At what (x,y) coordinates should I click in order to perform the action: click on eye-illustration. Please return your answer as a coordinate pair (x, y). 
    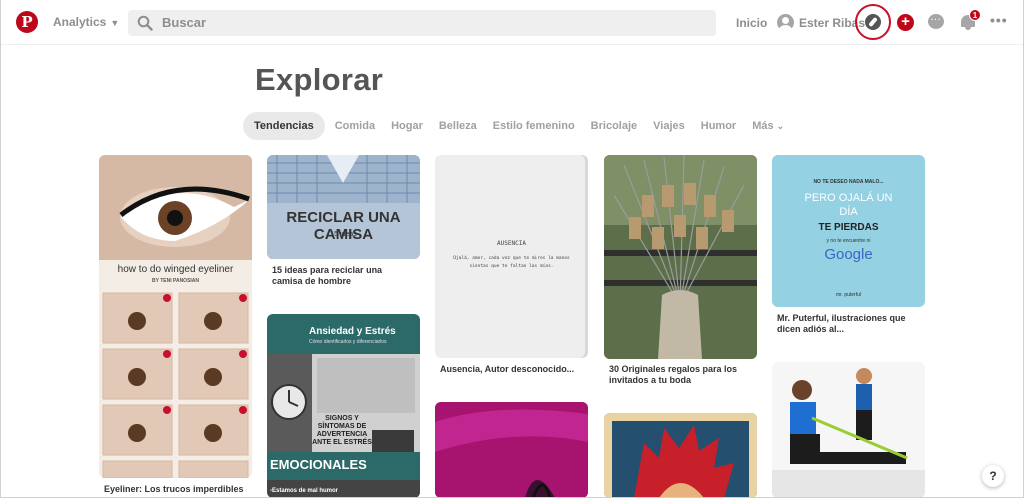
    Looking at the image, I should click on (175, 316).